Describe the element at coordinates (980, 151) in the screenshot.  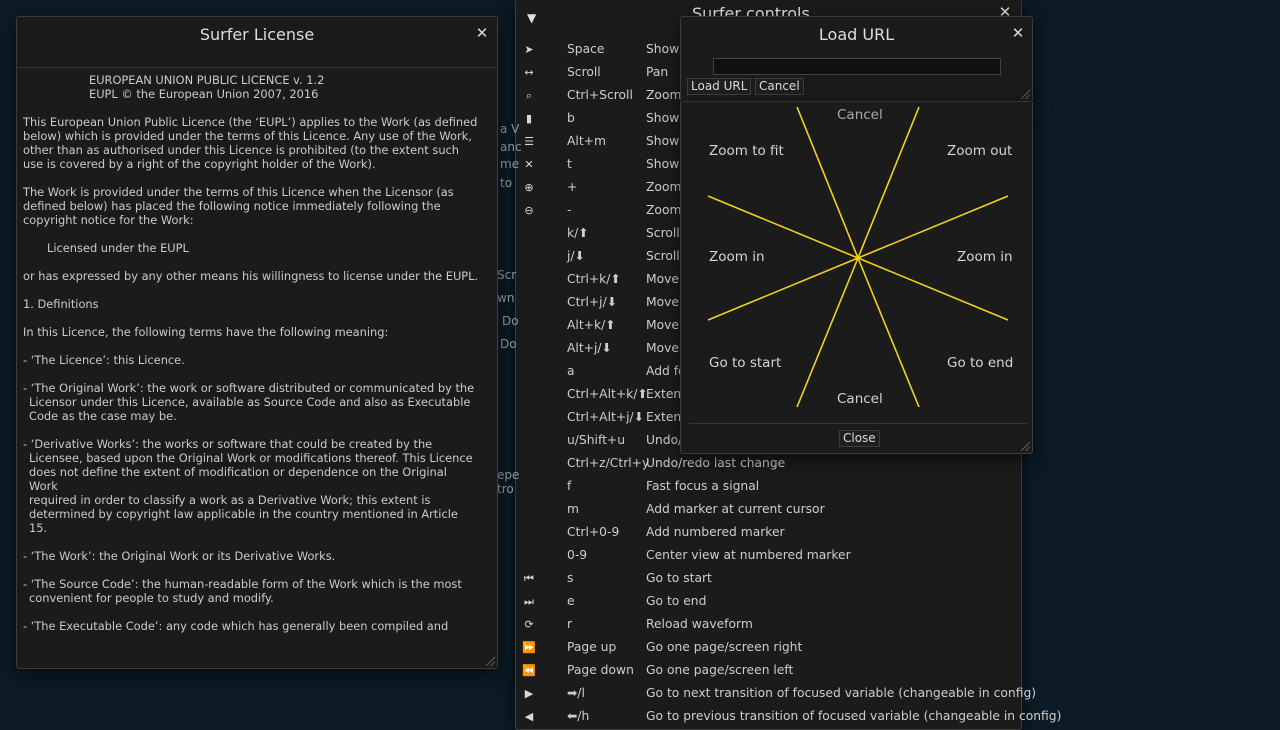
I see `gesture-label-upper-right: Zoom out` at that location.